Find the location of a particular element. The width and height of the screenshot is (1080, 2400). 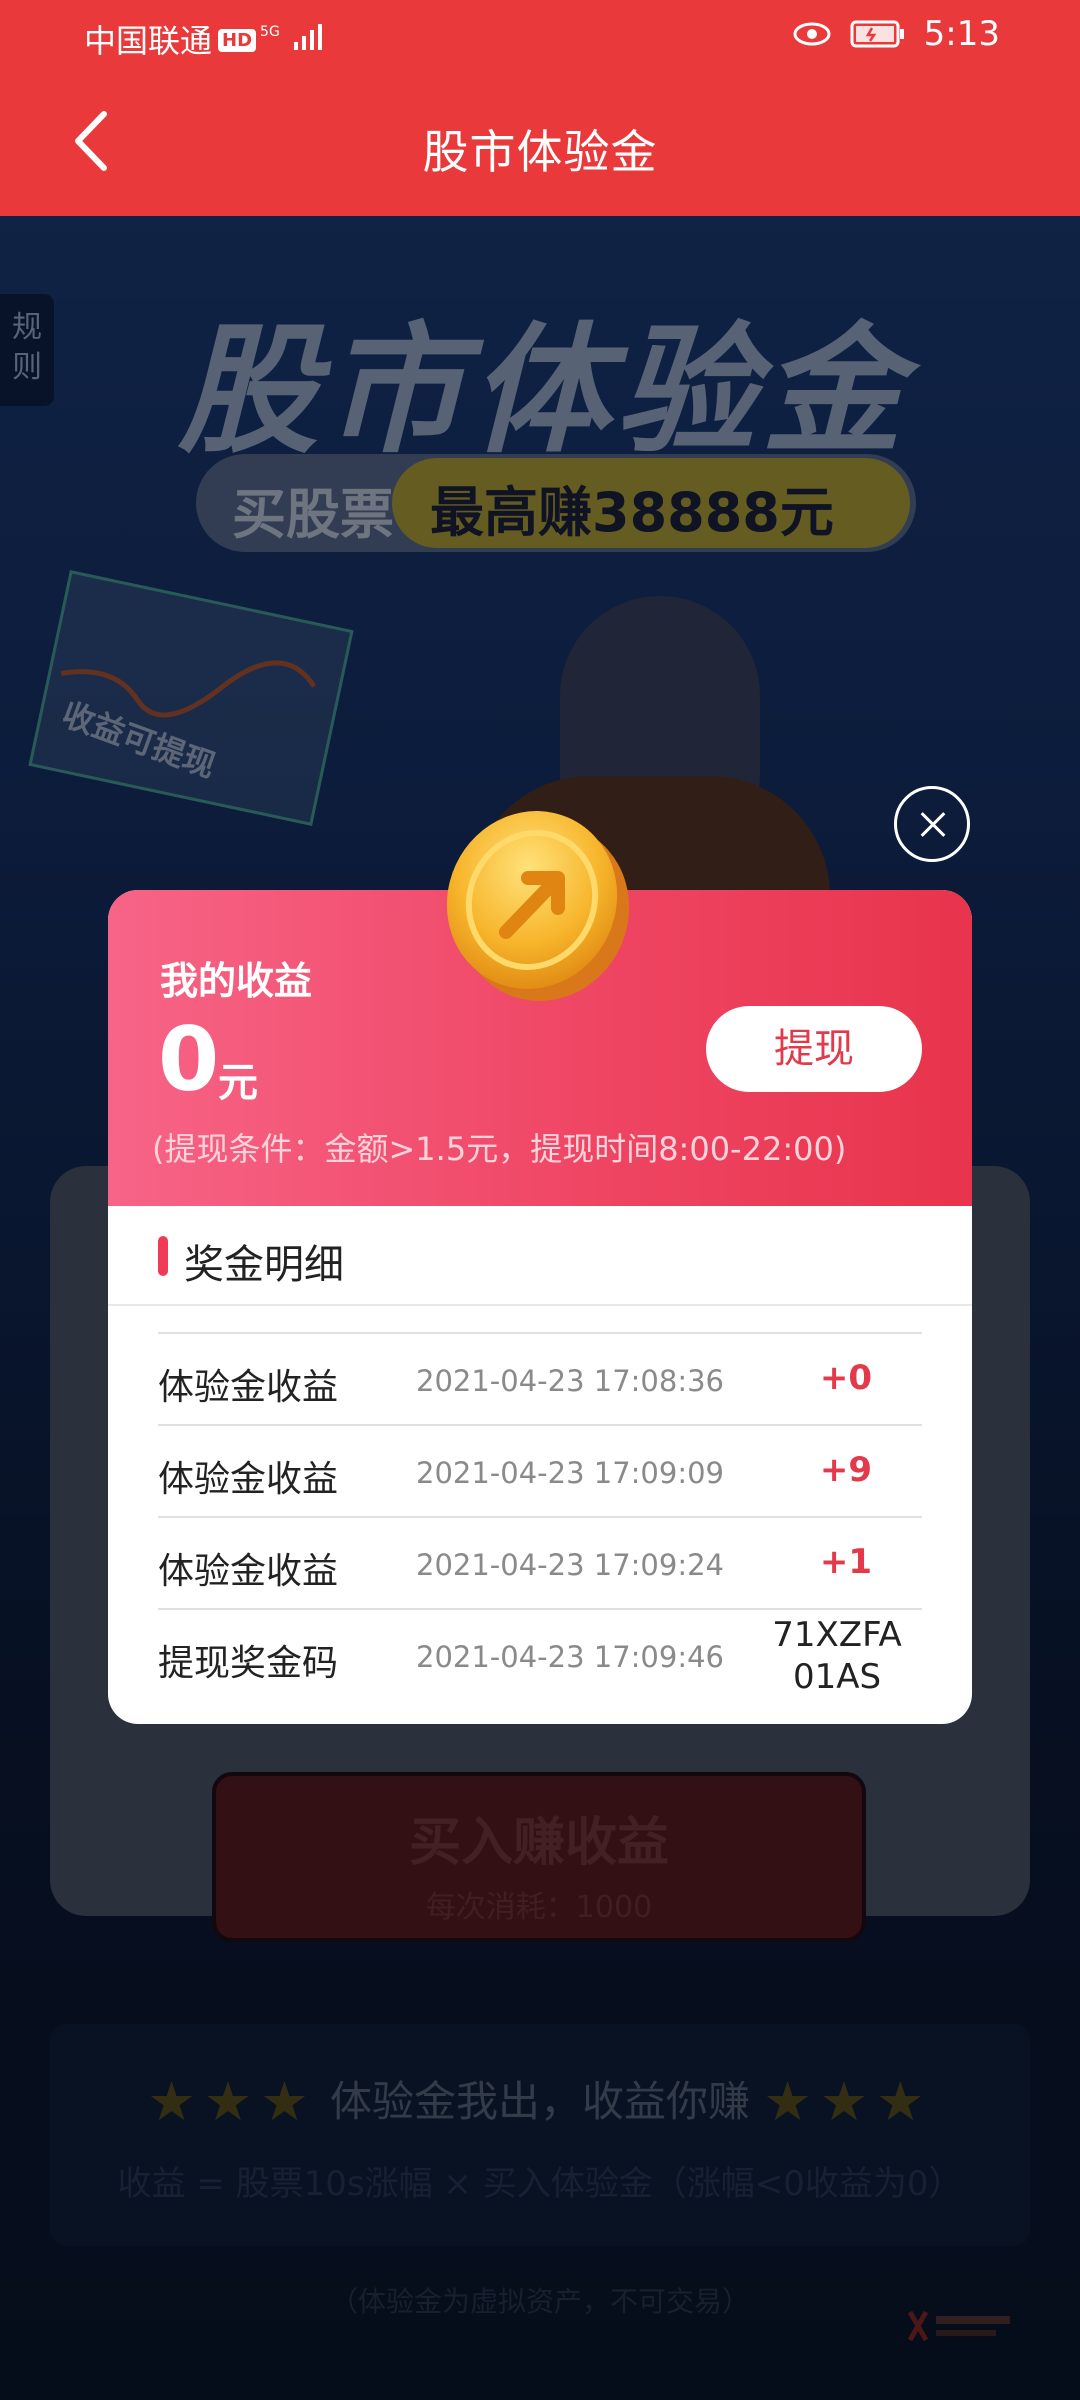

list-item: 提现奖金码 2021-04-23 17:09:46 71XZFA01AS is located at coordinates (540, 1654).